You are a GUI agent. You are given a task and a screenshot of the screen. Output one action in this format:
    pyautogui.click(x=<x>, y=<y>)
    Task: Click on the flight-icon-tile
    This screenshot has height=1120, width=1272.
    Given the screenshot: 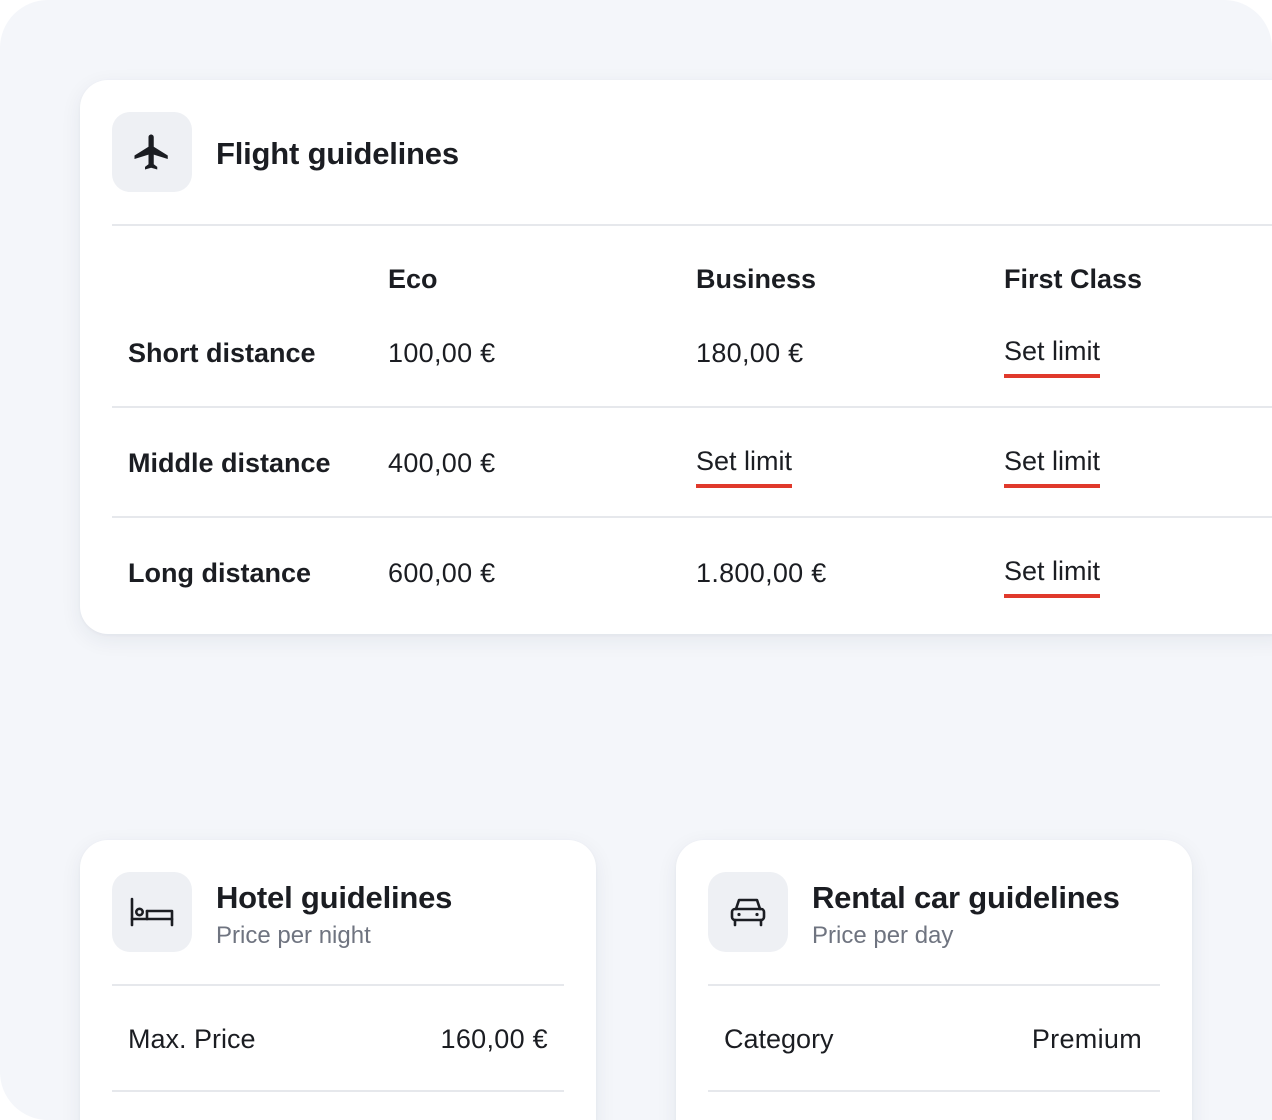 What is the action you would take?
    pyautogui.click(x=152, y=152)
    